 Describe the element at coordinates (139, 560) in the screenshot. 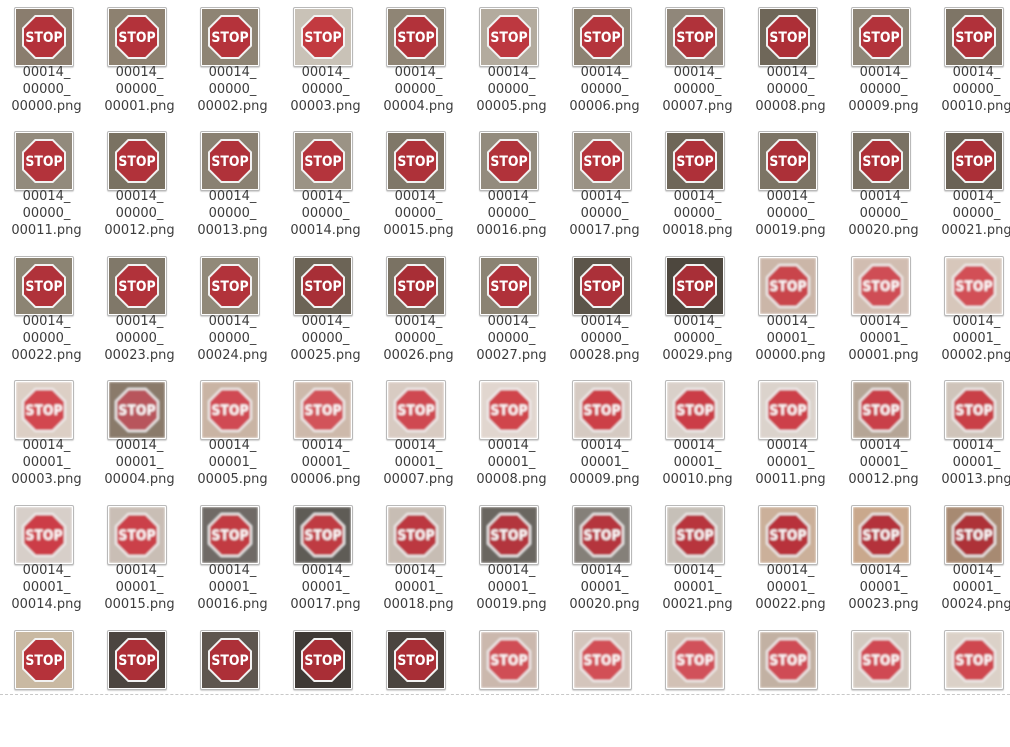

I see `file-item: STOP 00014_ 00001_ 00015.png` at that location.